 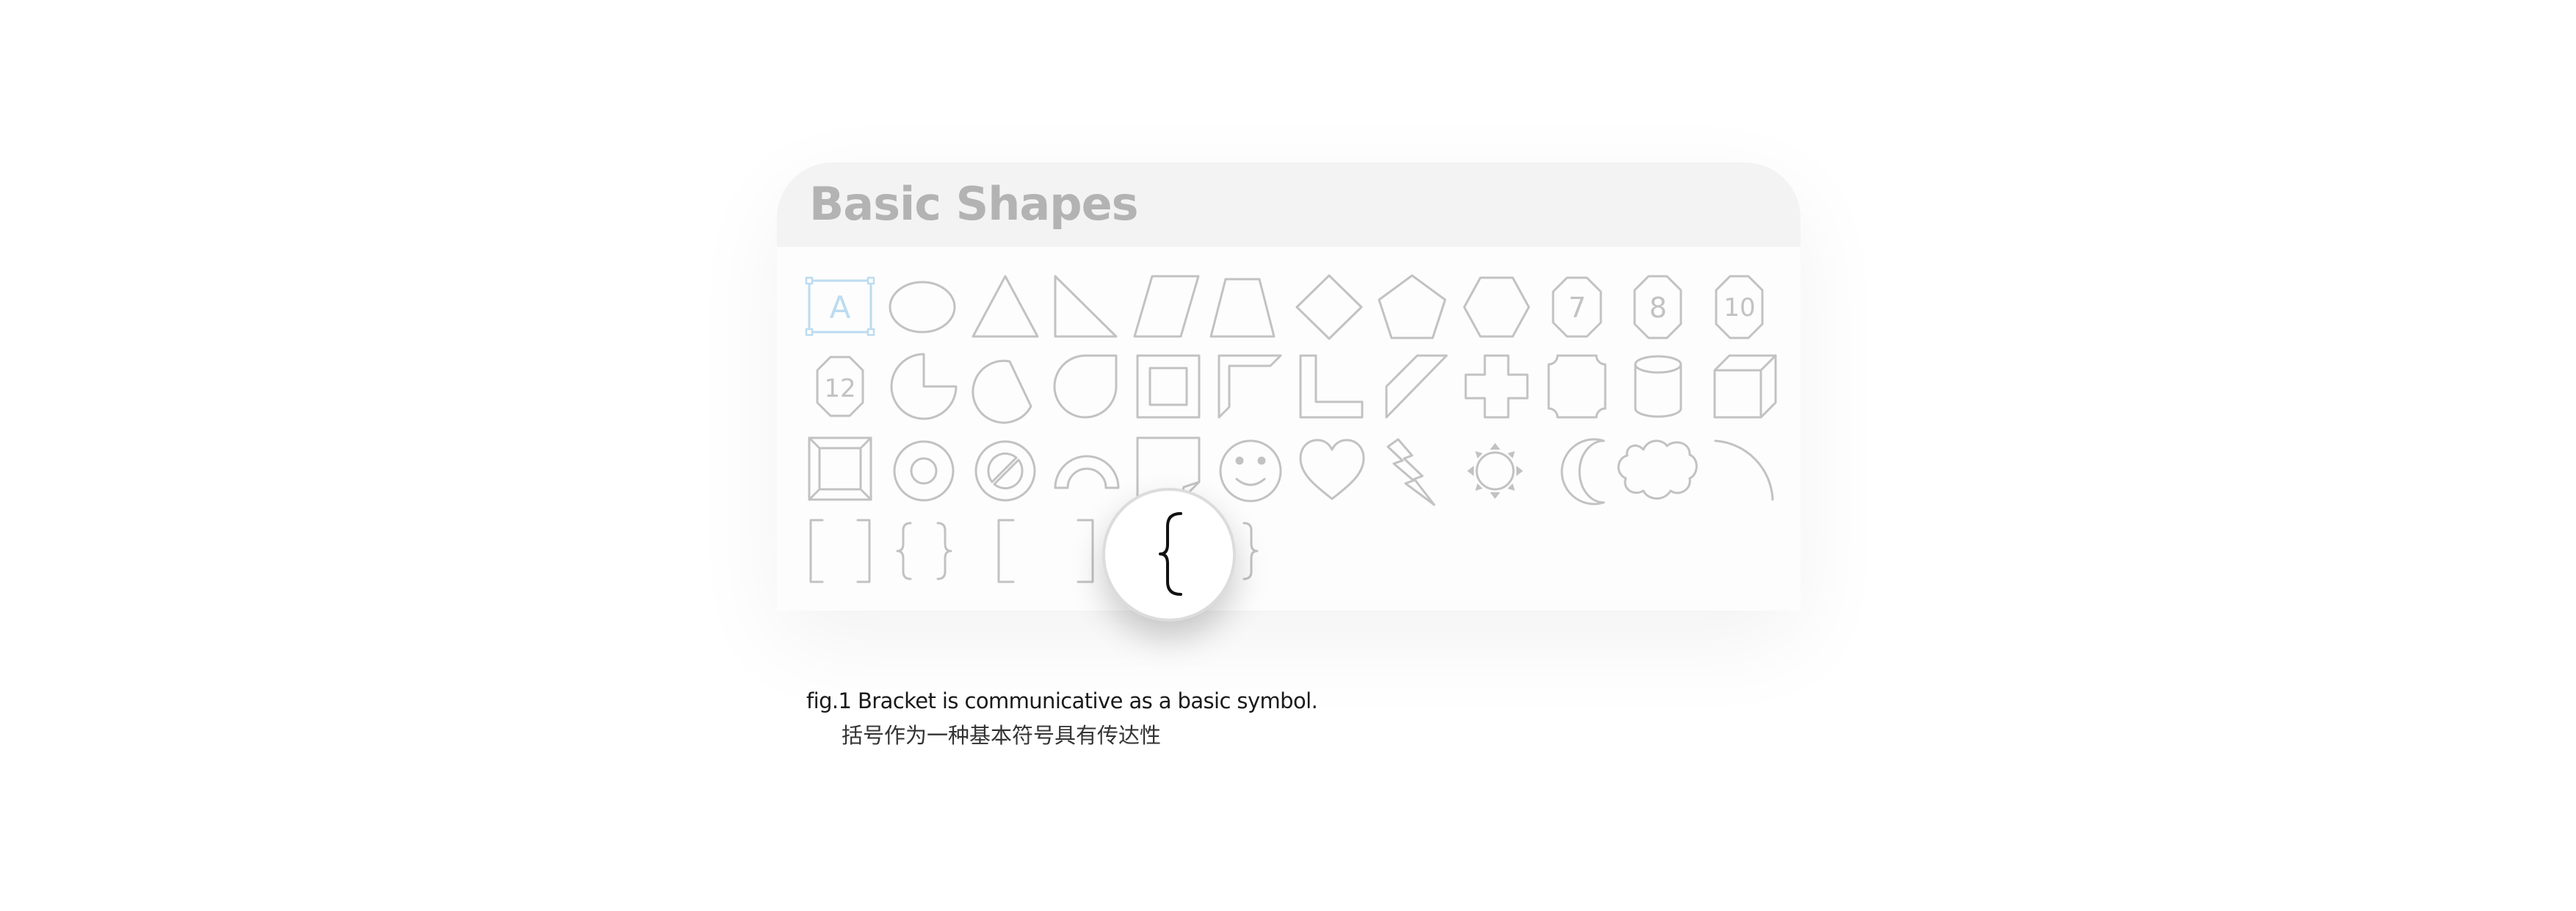 What do you see at coordinates (1168, 386) in the screenshot?
I see `frame-icon` at bounding box center [1168, 386].